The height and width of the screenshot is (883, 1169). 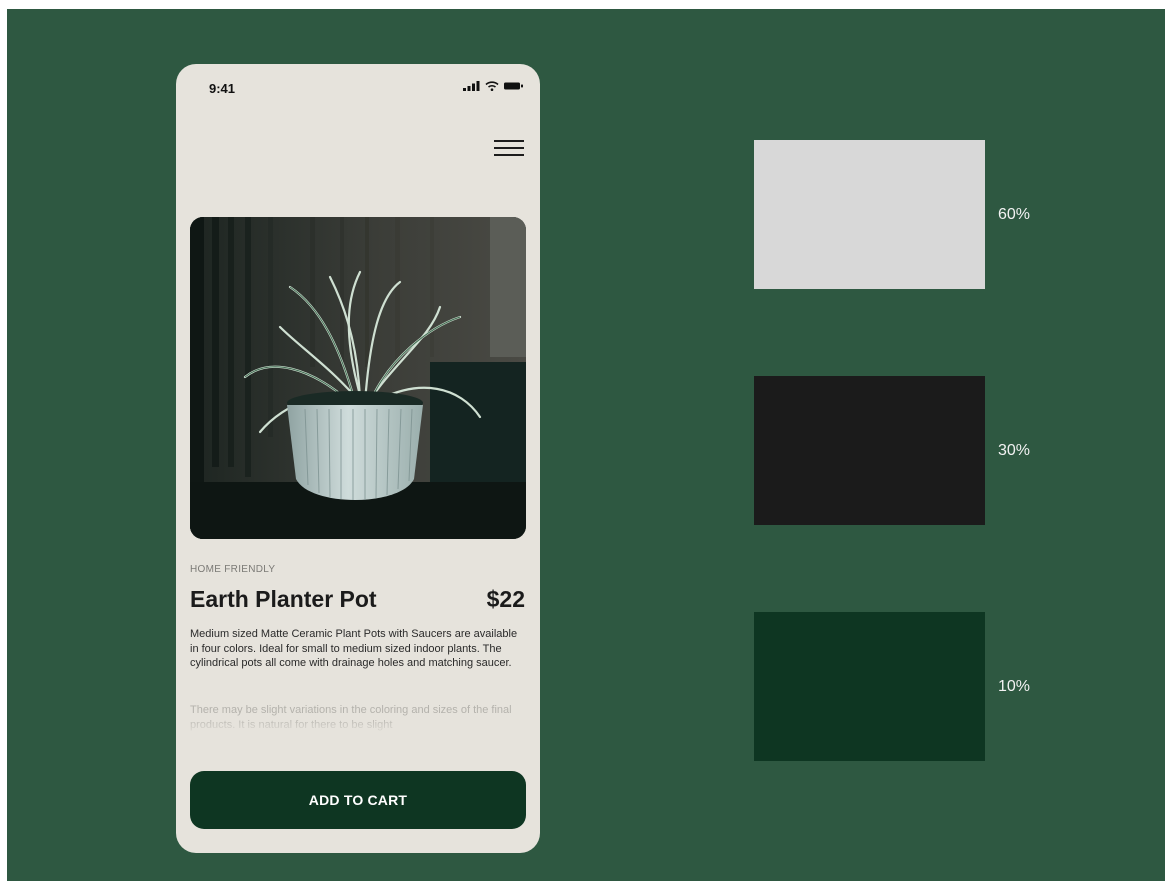 I want to click on product-price: $22, so click(x=505, y=599).